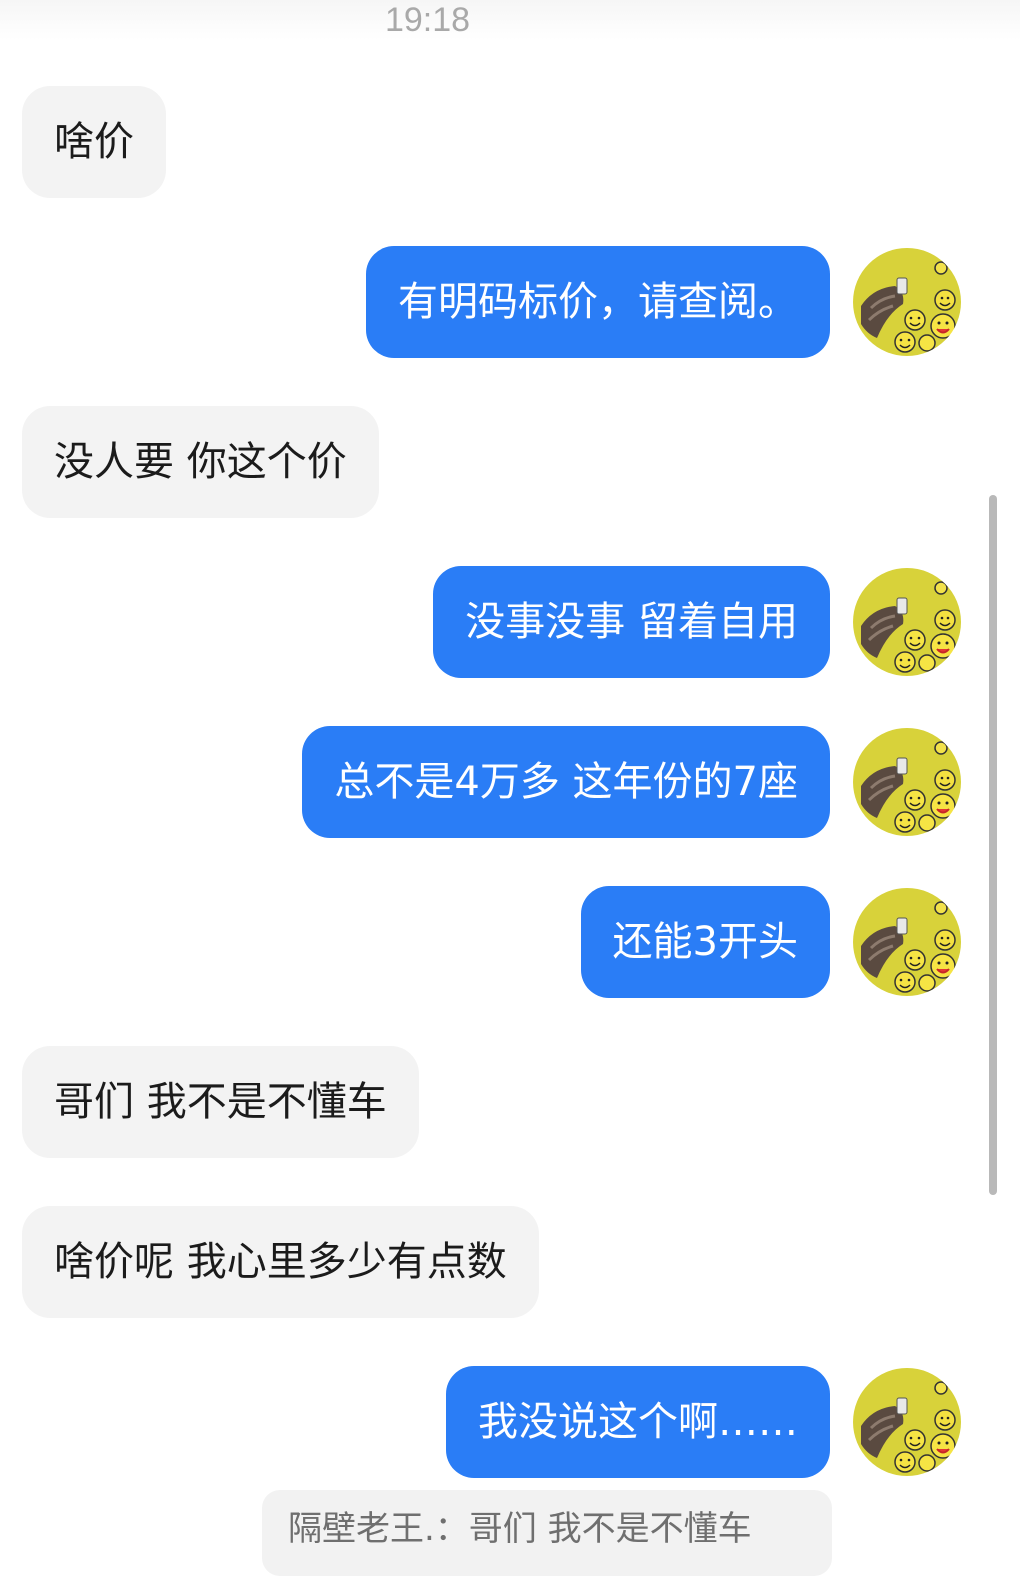 This screenshot has width=1020, height=1586. I want to click on incoming-message-bubble: 没人要 你这个价, so click(200, 462).